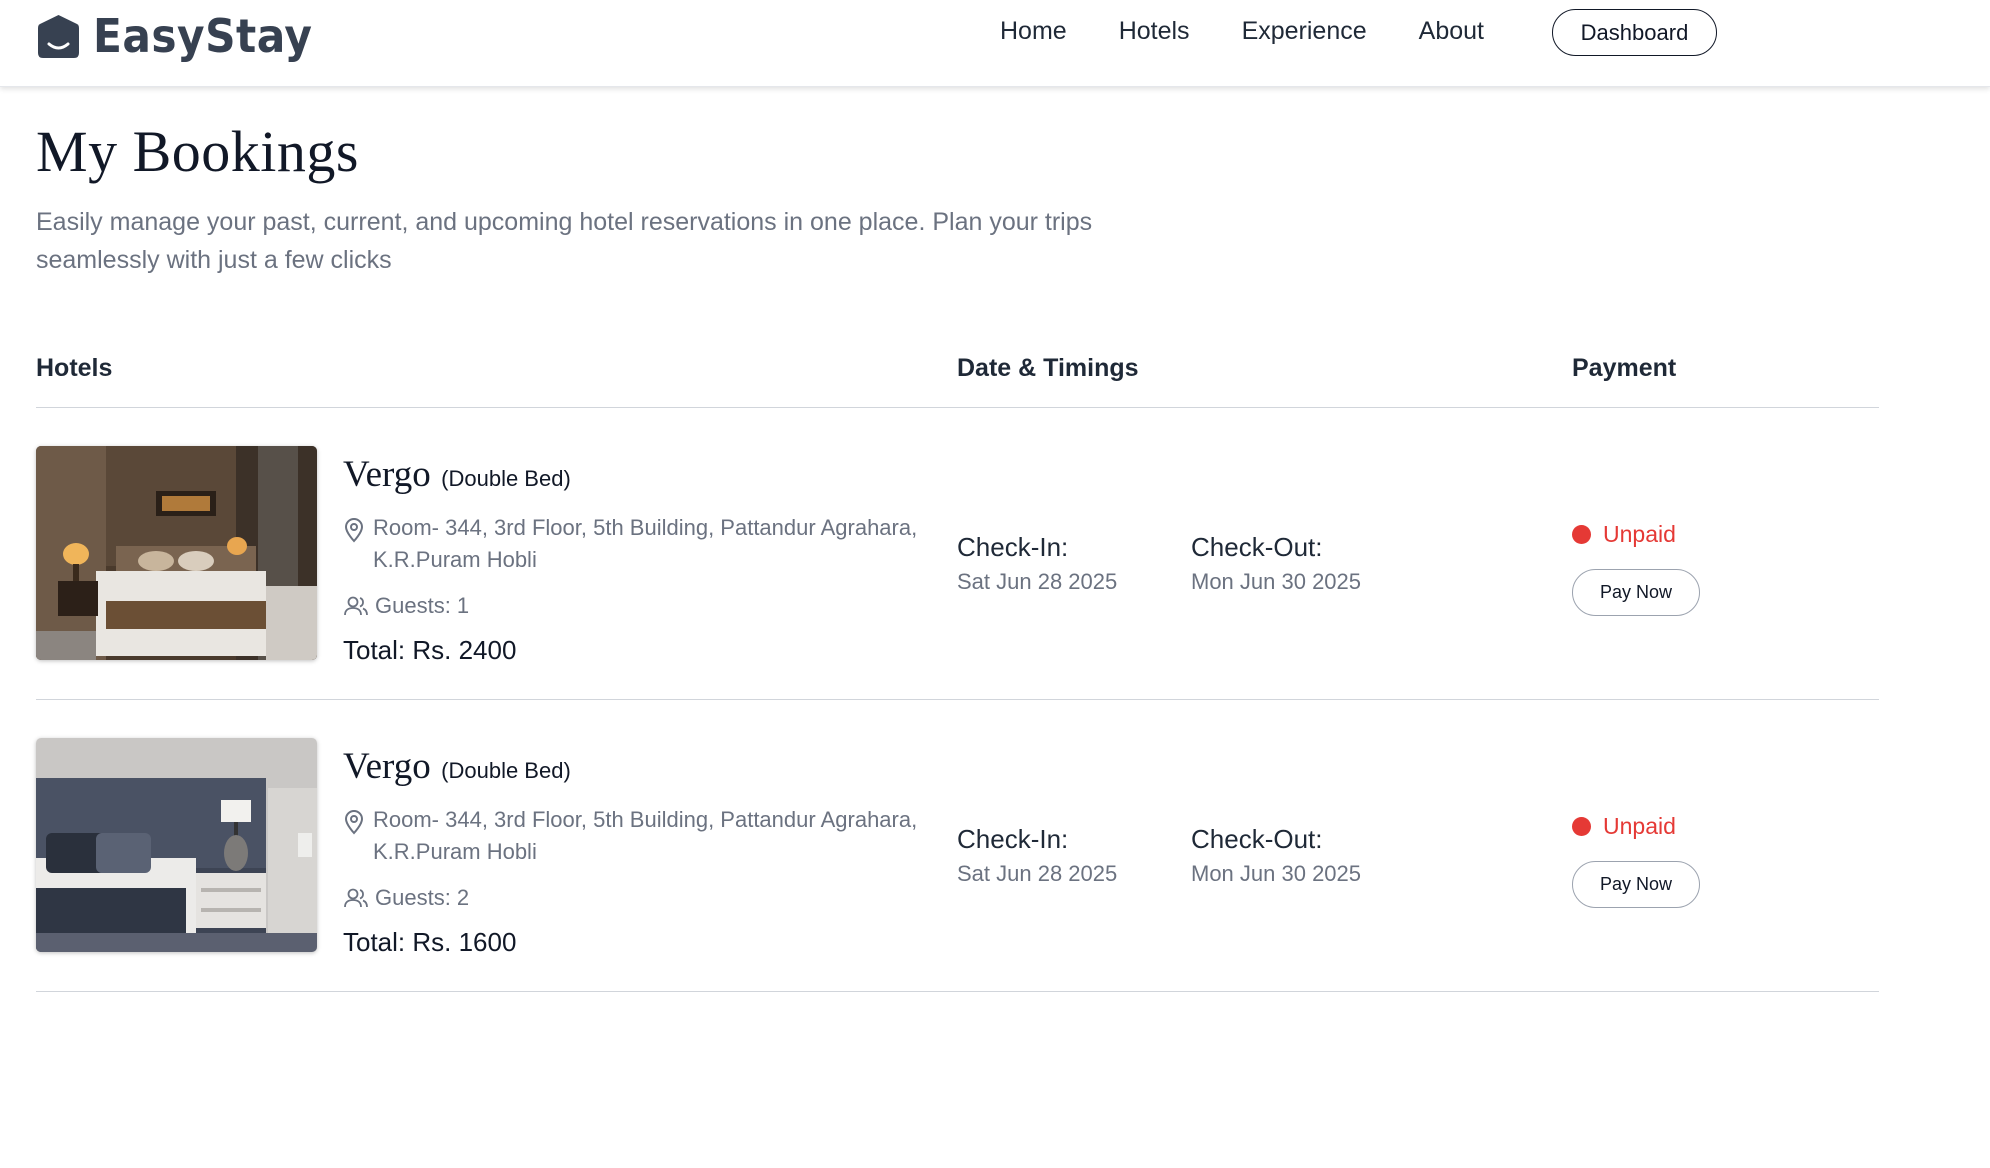 Image resolution: width=1990 pixels, height=1168 pixels. Describe the element at coordinates (58, 36) in the screenshot. I see `hotel-logo-icon` at that location.